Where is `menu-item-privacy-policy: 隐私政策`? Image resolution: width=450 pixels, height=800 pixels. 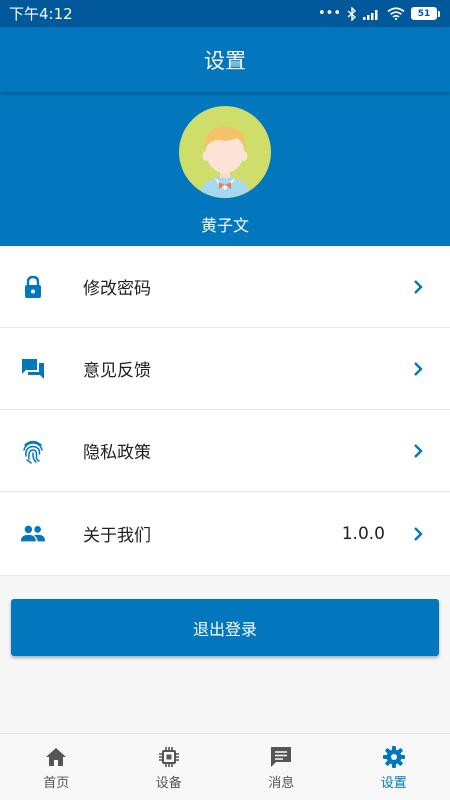
menu-item-privacy-policy: 隐私政策 is located at coordinates (225, 451).